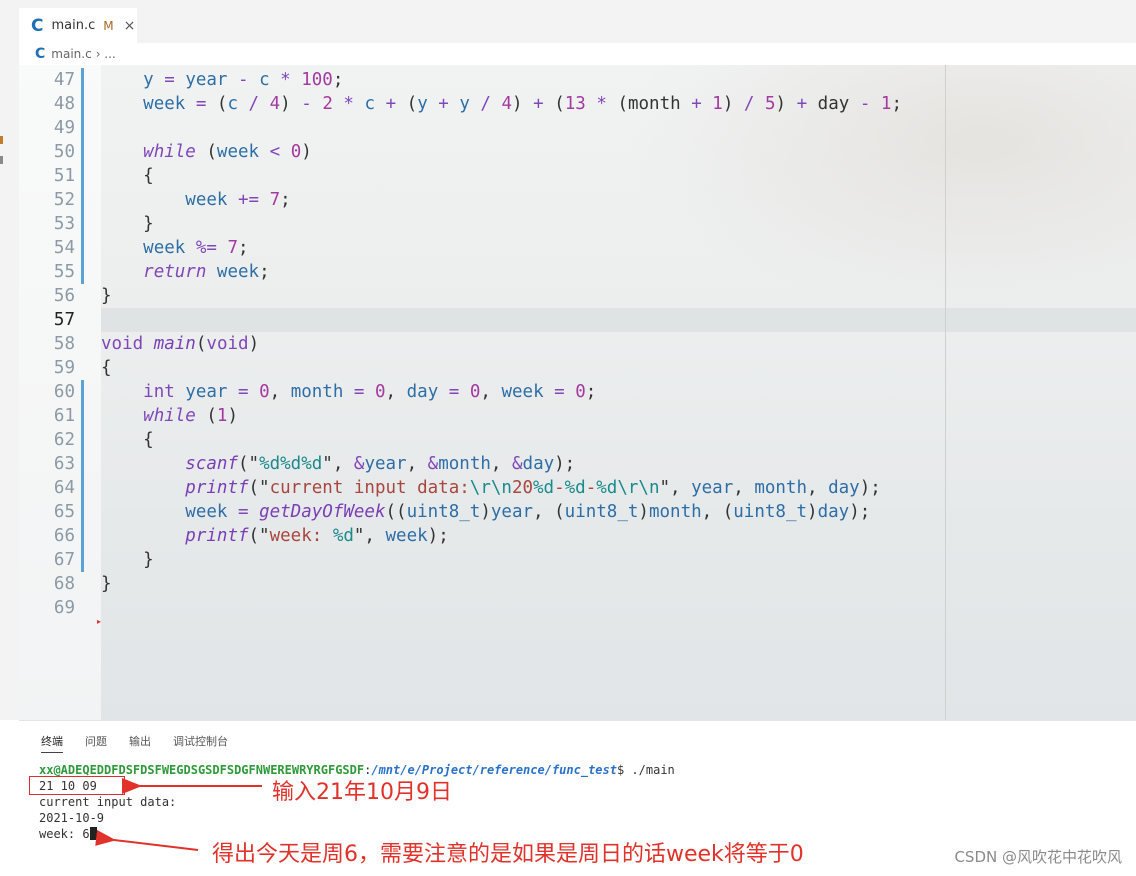  I want to click on code-token: ,, so click(280, 392).